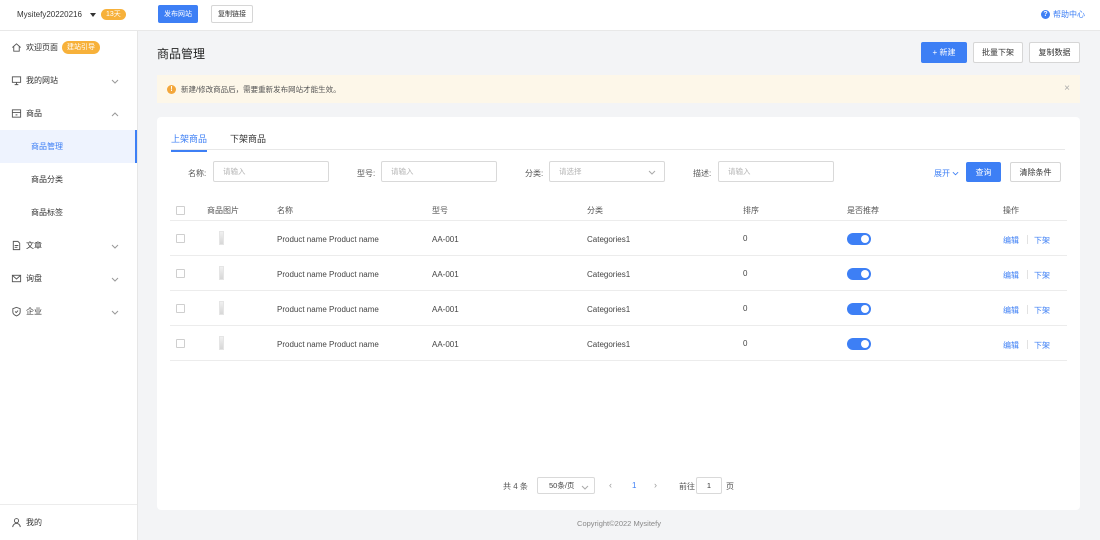 The height and width of the screenshot is (540, 1100). What do you see at coordinates (68, 80) in the screenshot?
I see `sidebar-item-my-site: 我的网站` at bounding box center [68, 80].